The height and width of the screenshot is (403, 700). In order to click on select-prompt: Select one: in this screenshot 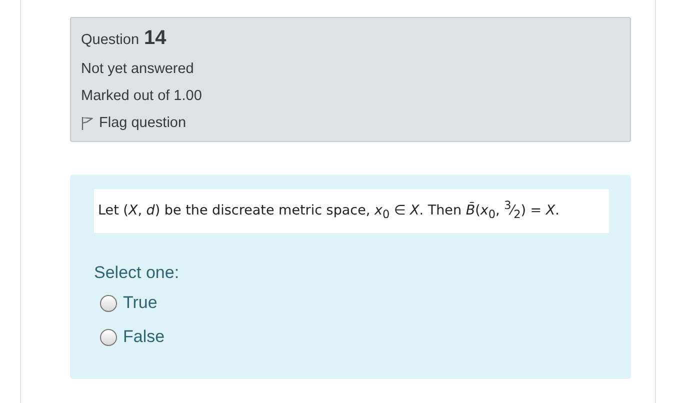, I will do `click(137, 273)`.